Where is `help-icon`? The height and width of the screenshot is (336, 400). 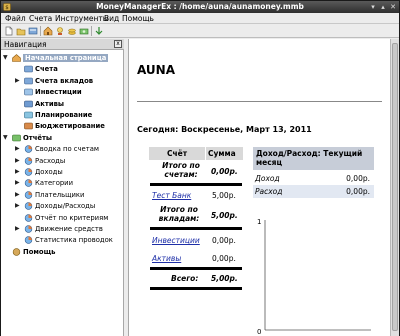 help-icon is located at coordinates (16, 252).